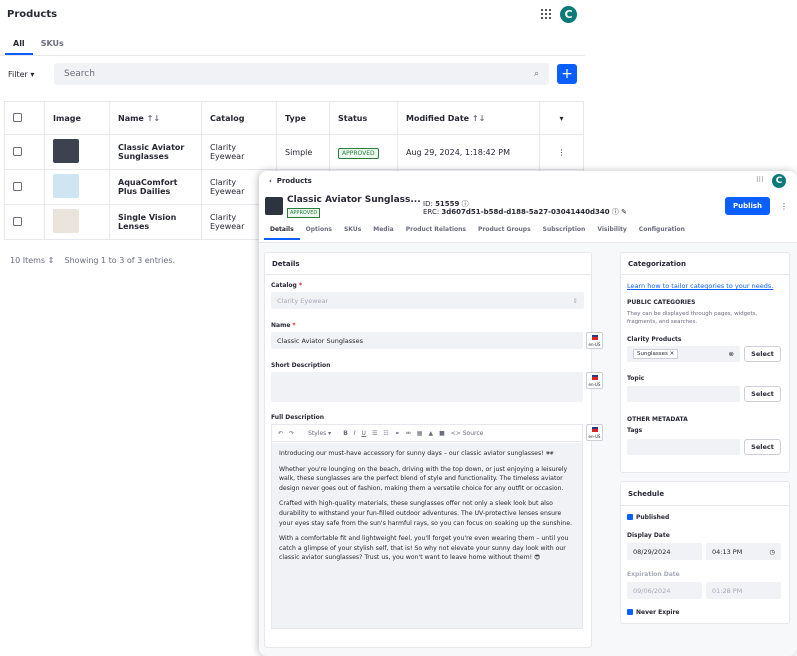 This screenshot has height=656, width=797. Describe the element at coordinates (731, 354) in the screenshot. I see `clear-icon: ⊗` at that location.